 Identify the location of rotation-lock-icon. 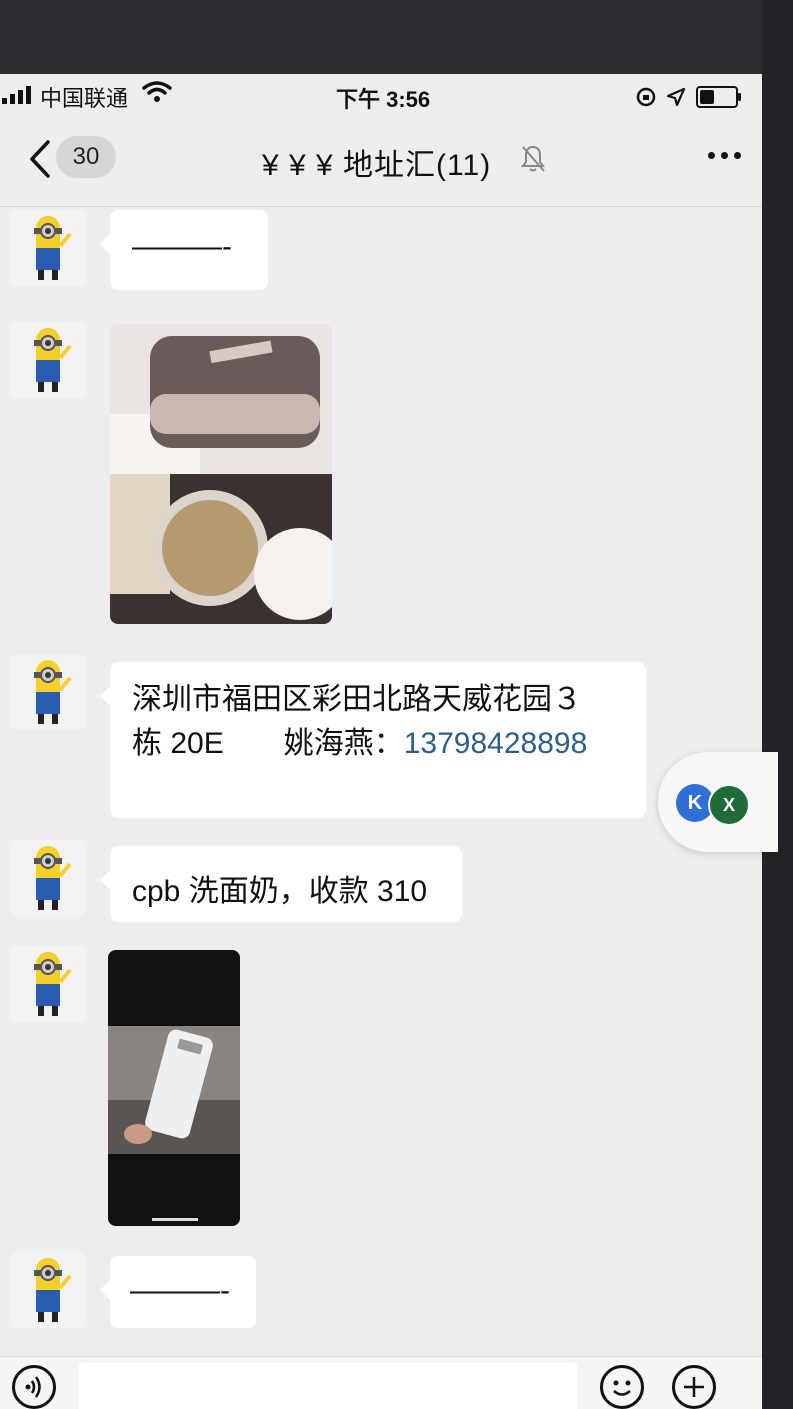
(646, 97).